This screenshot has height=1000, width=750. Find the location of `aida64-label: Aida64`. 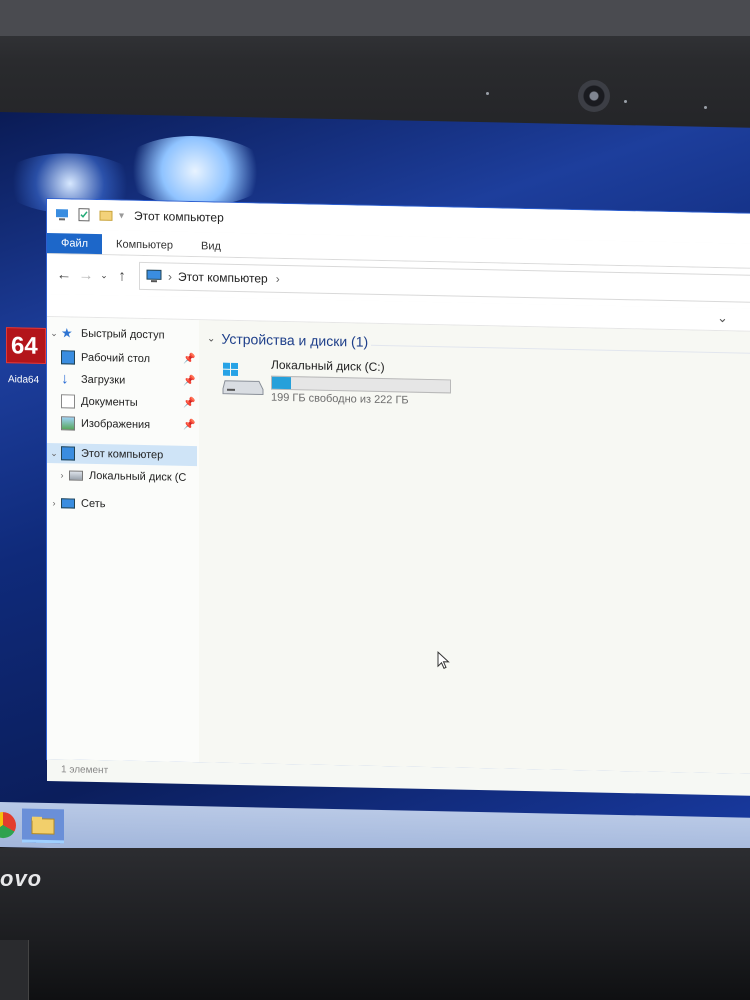

aida64-label: Aida64 is located at coordinates (23, 380).